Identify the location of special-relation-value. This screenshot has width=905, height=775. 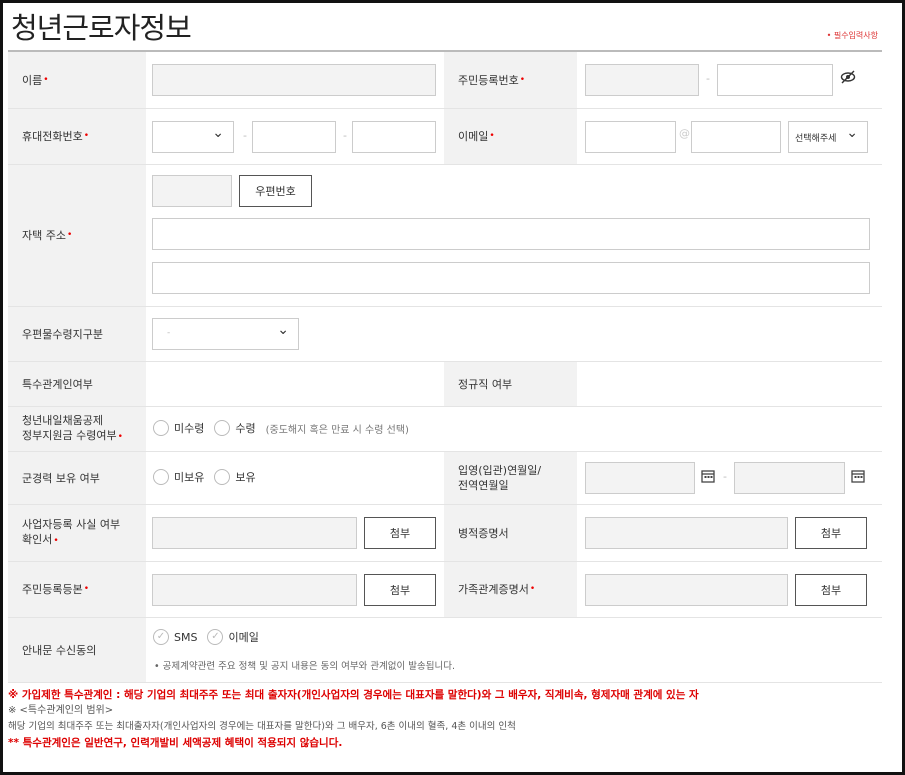
(295, 384).